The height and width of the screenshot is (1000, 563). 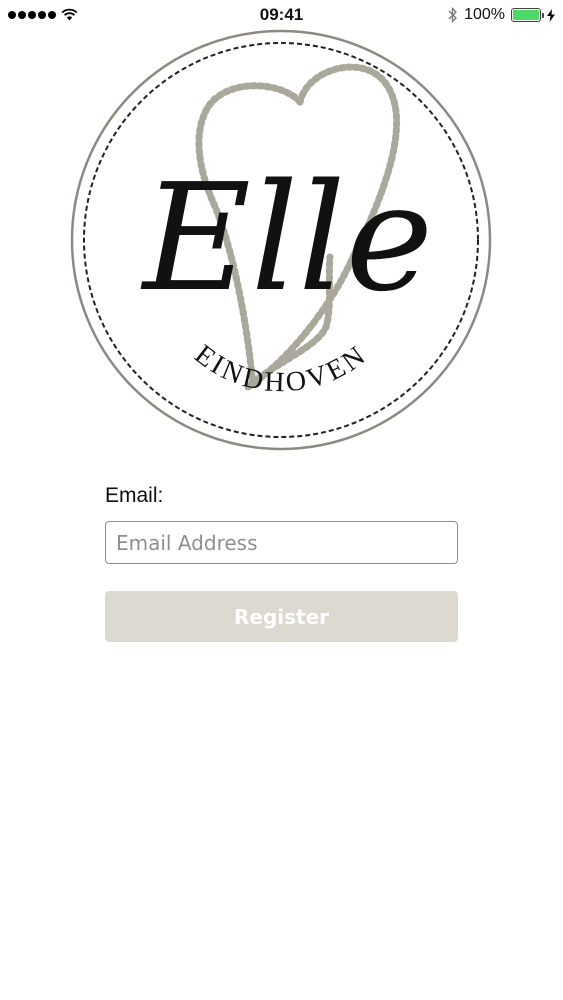 What do you see at coordinates (551, 15) in the screenshot?
I see `charging-icon` at bounding box center [551, 15].